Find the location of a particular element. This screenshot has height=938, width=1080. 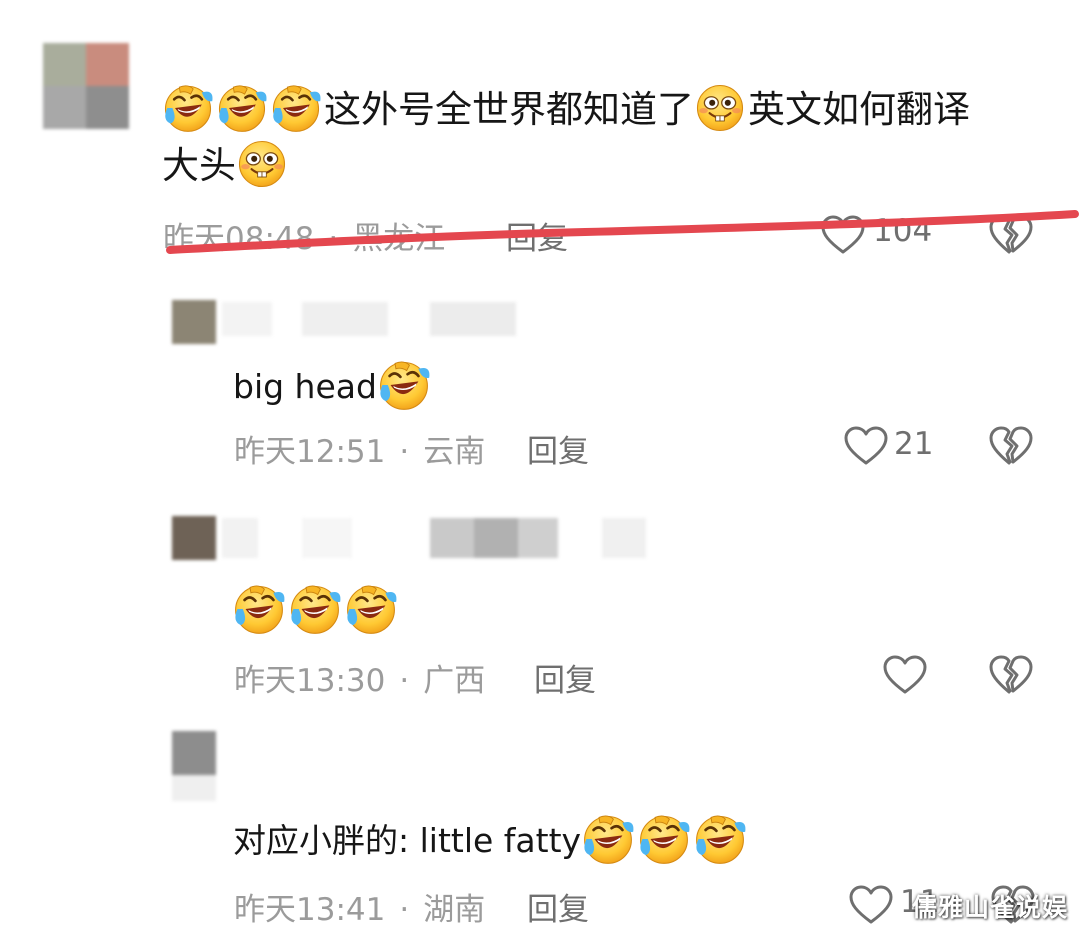

comment-text-part1: 这外号全世界都知道了 is located at coordinates (509, 109).